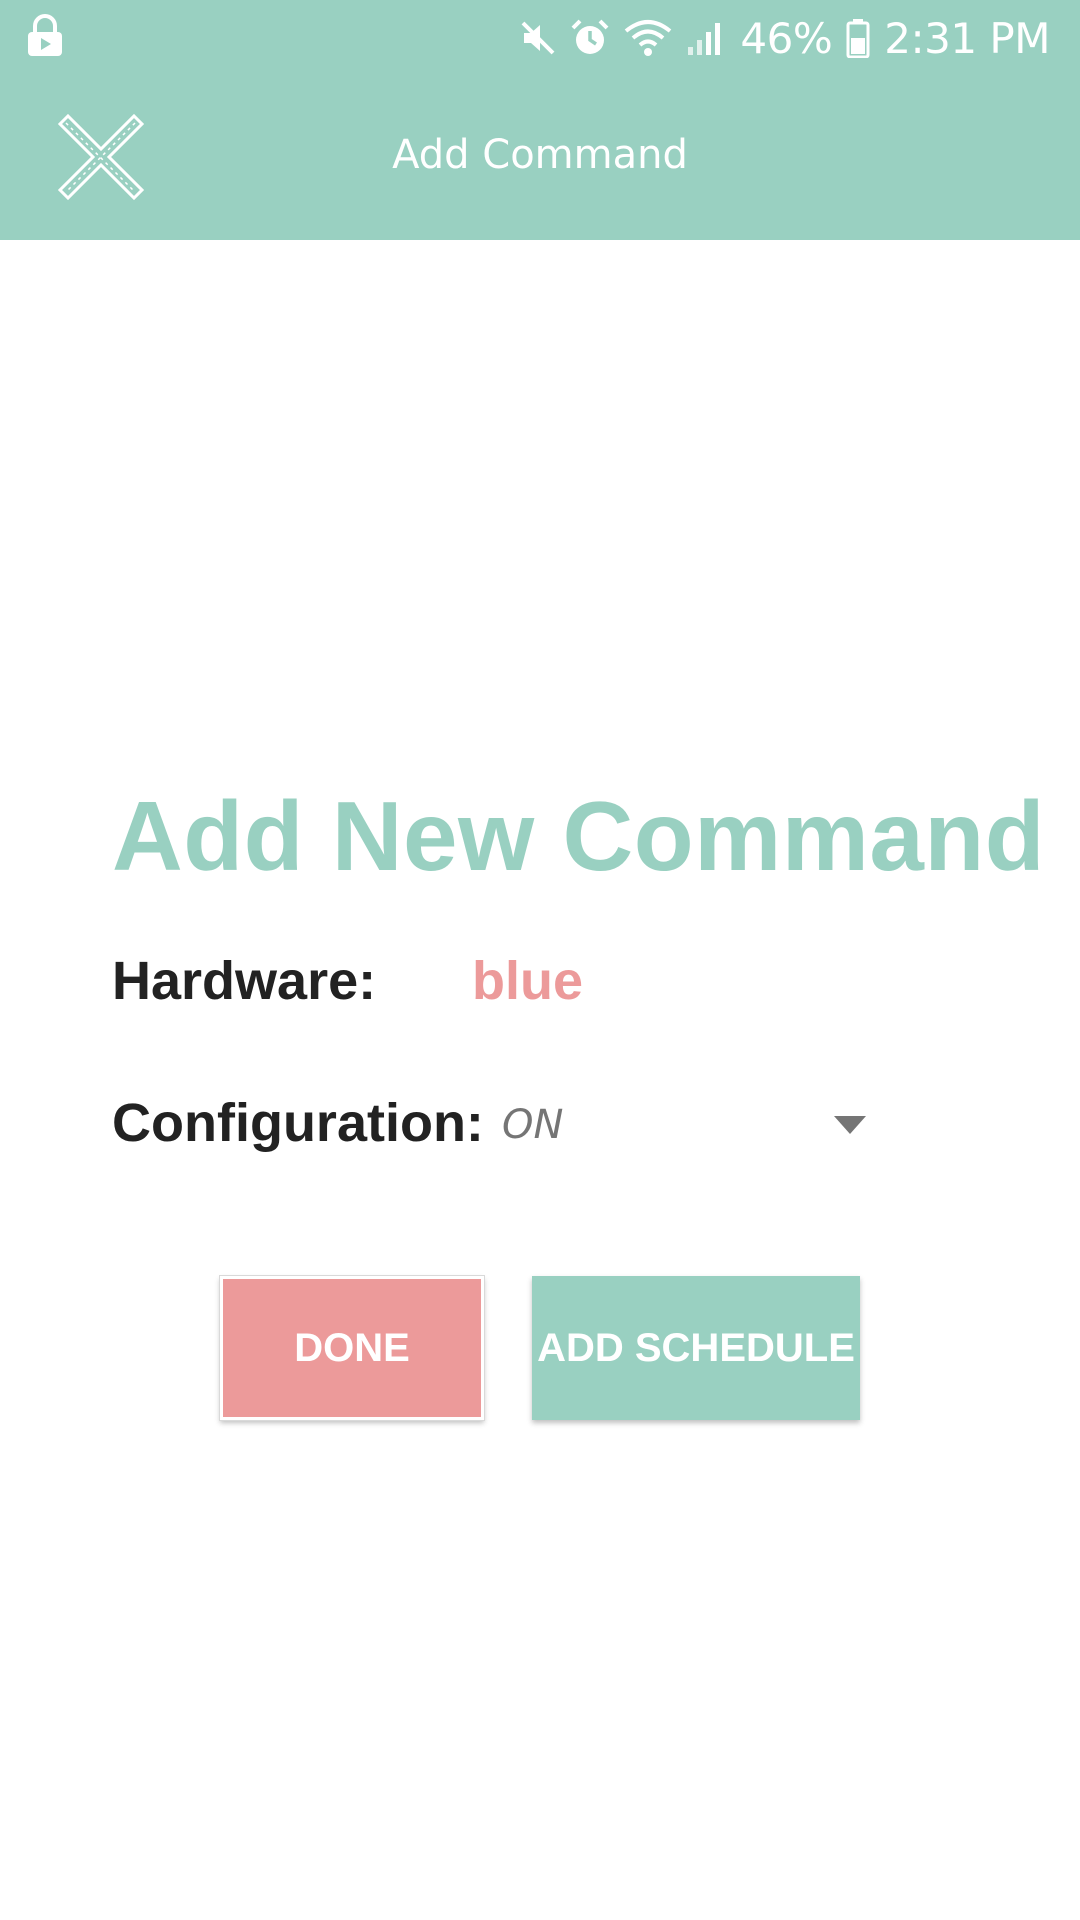 The width and height of the screenshot is (1080, 1920). Describe the element at coordinates (352, 1348) in the screenshot. I see `done-button: DONE` at that location.